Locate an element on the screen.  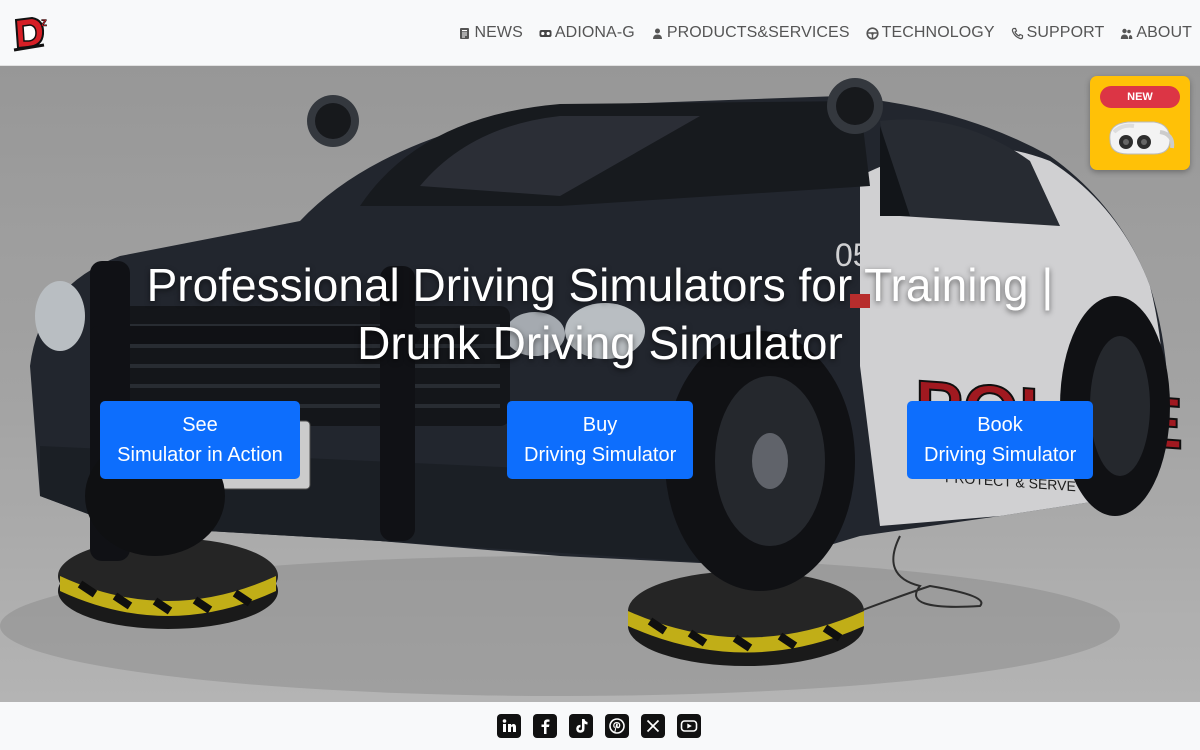
footer is located at coordinates (600, 726).